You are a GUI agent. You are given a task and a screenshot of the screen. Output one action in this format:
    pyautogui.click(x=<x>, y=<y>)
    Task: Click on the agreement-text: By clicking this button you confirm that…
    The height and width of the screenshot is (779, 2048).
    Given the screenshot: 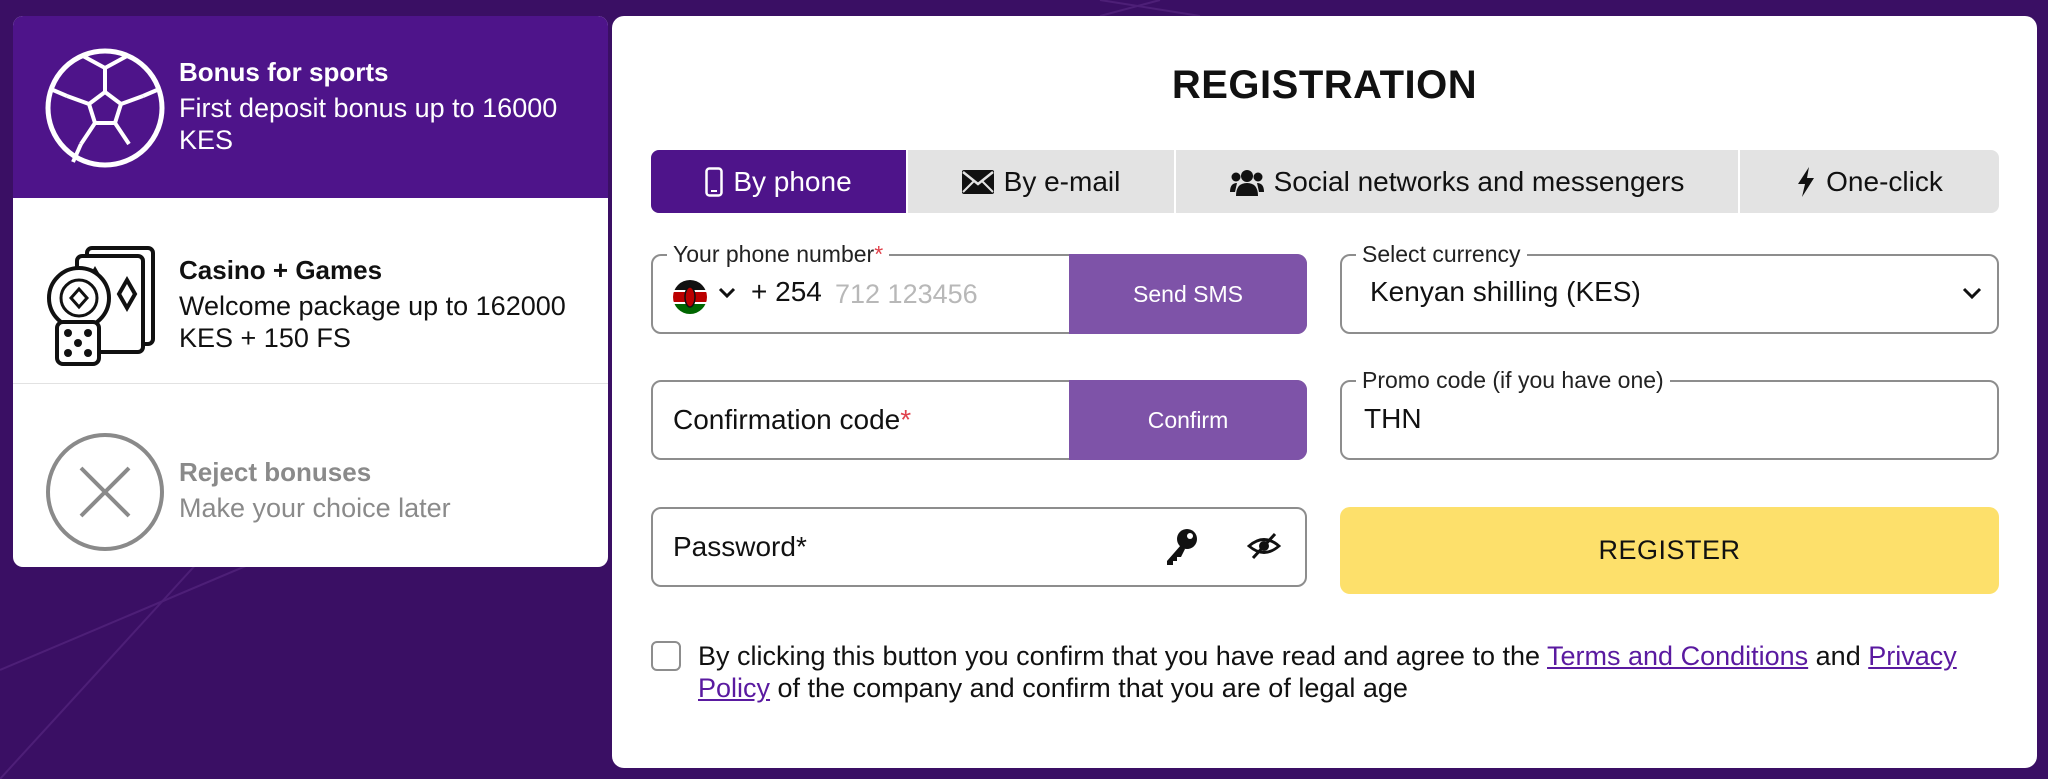 What is the action you would take?
    pyautogui.click(x=1327, y=672)
    